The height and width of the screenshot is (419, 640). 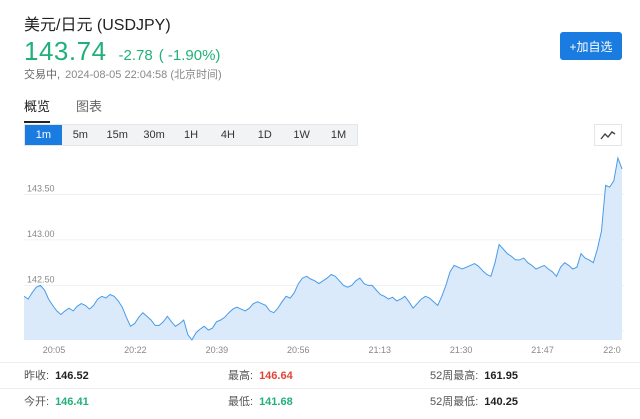 What do you see at coordinates (37, 376) in the screenshot?
I see `stat-label: 昨收:` at bounding box center [37, 376].